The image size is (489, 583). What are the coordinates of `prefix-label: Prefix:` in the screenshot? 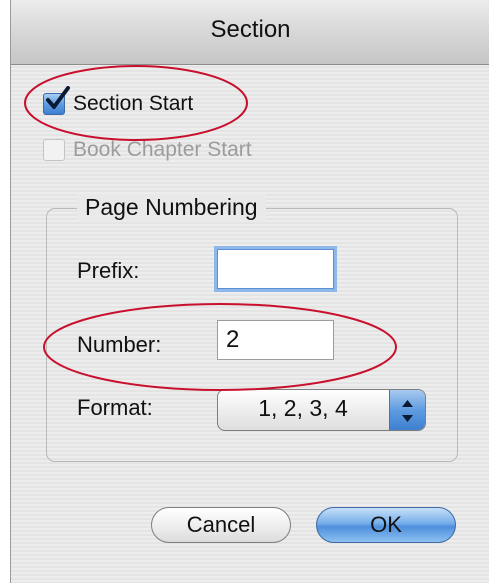 It's located at (108, 270).